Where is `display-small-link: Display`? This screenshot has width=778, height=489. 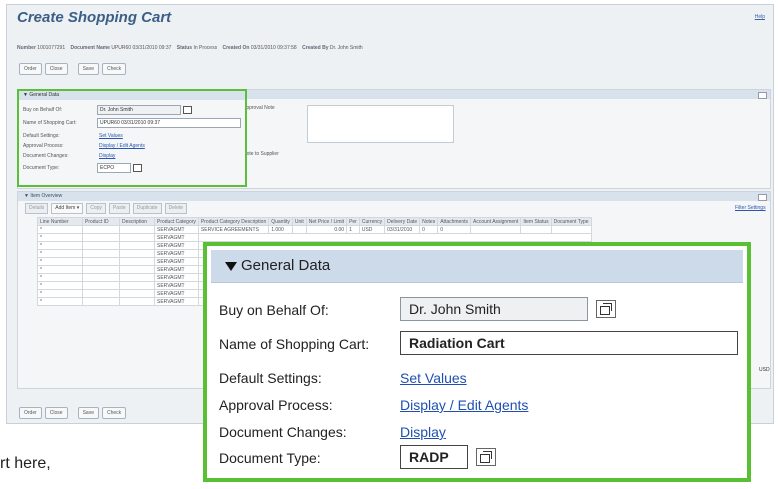
display-small-link: Display is located at coordinates (107, 156).